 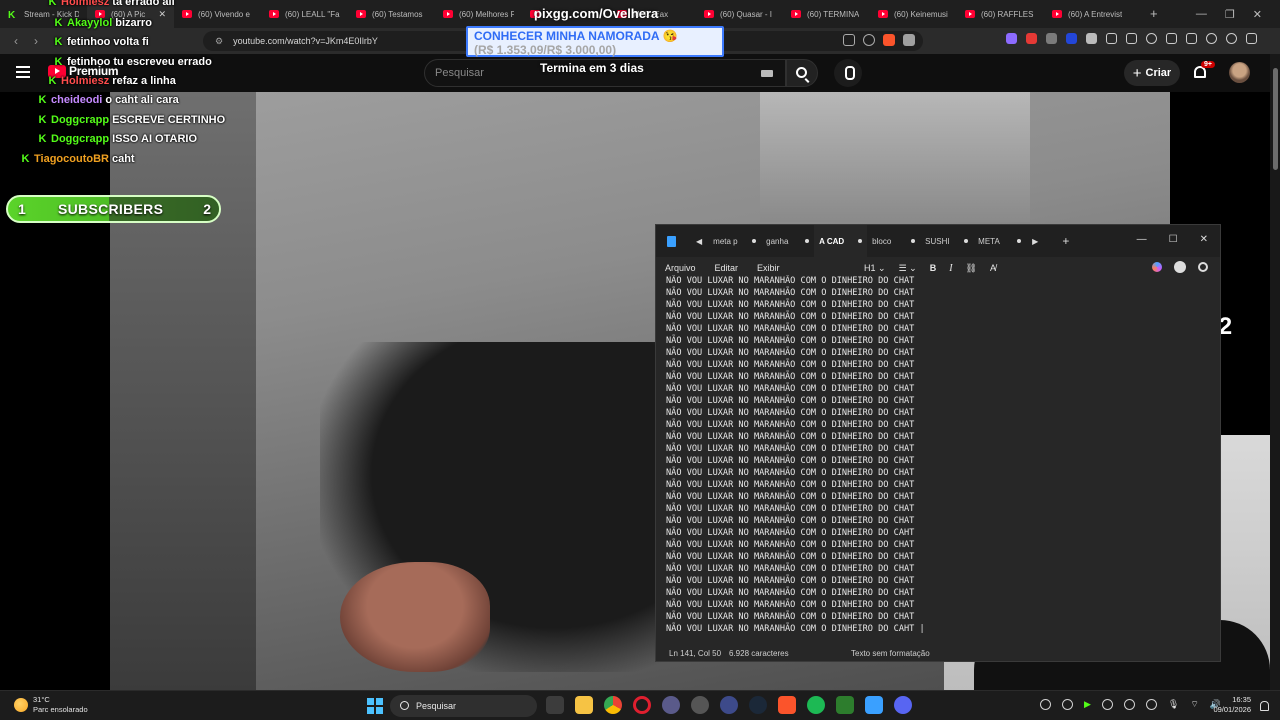 I want to click on media-icon, so click(x=1151, y=38).